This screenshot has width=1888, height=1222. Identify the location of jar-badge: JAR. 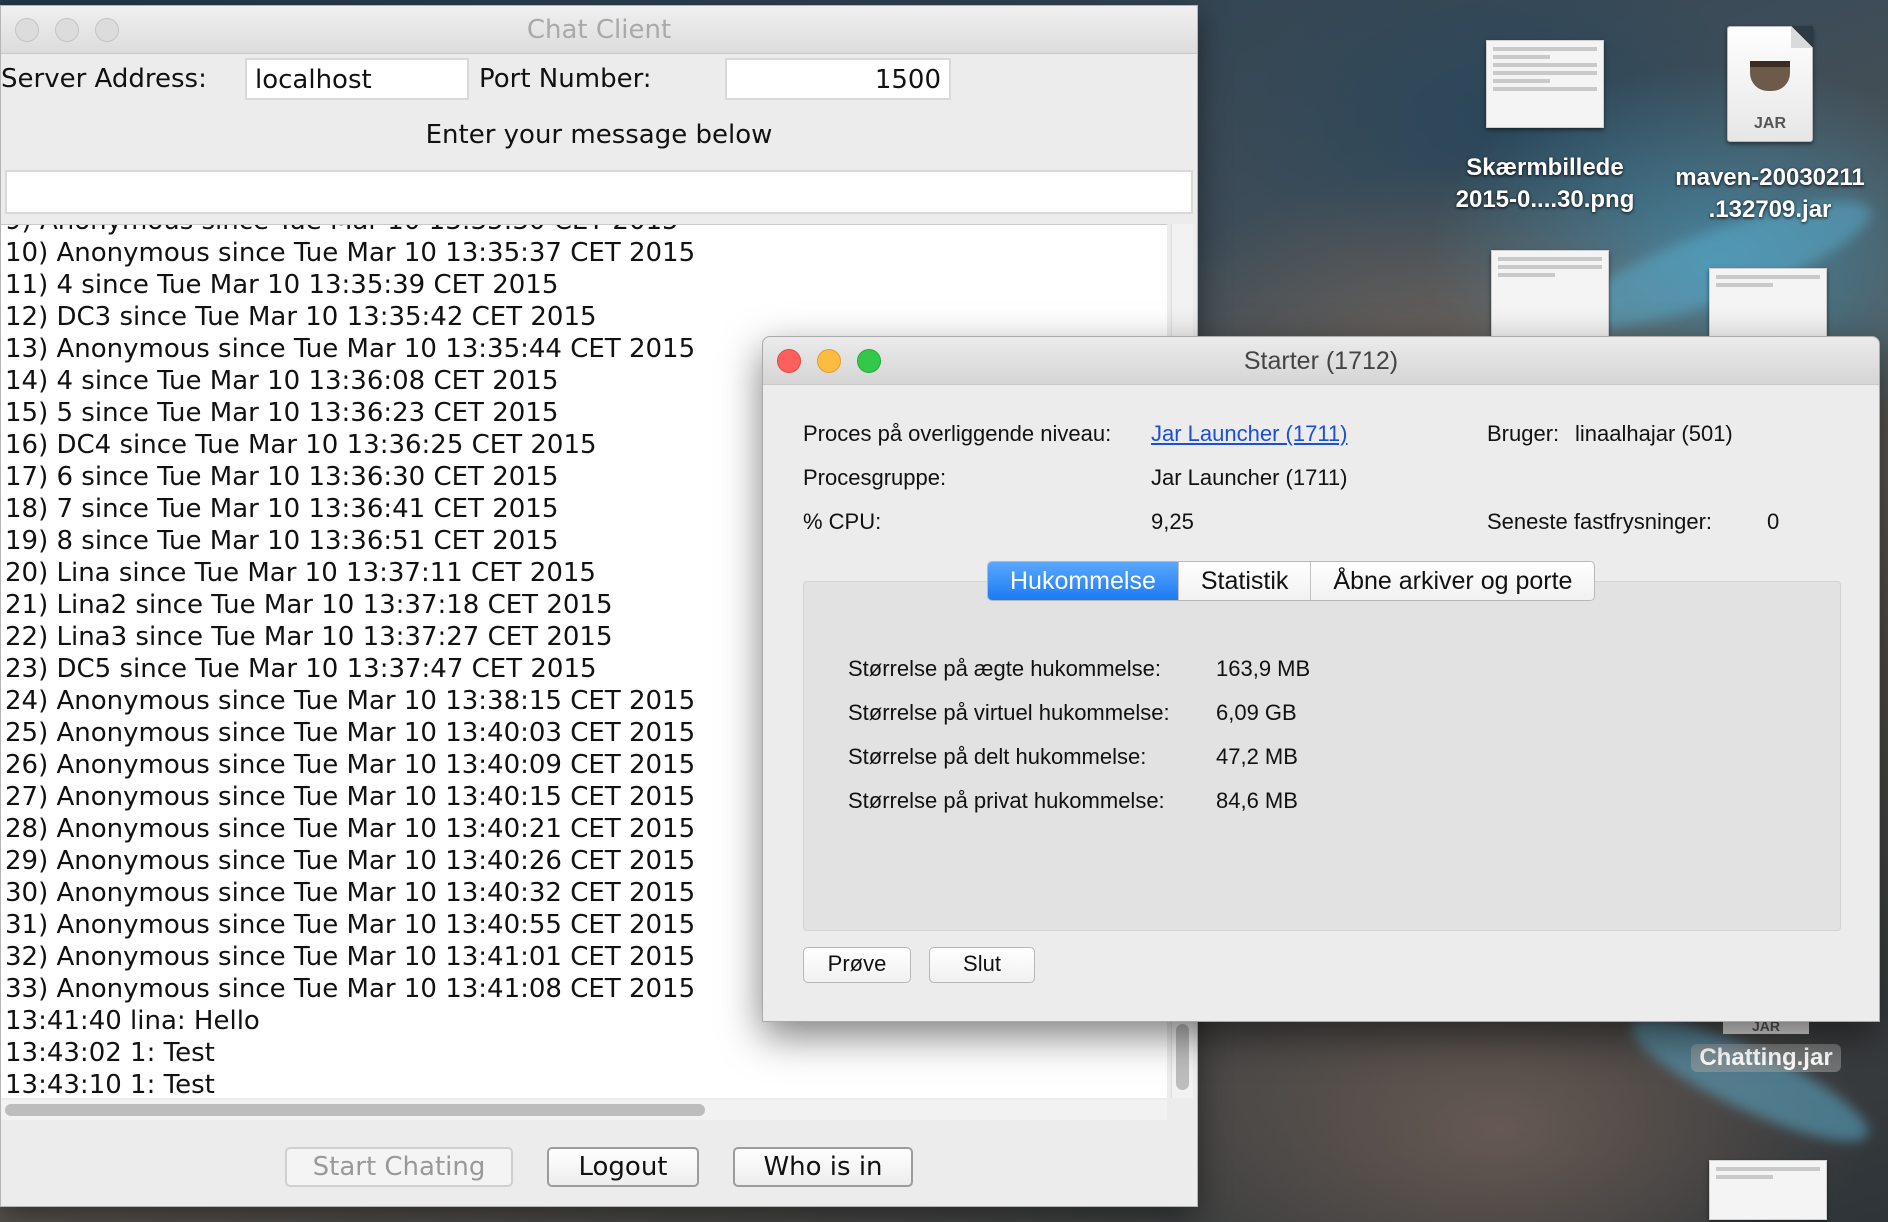
(1769, 123).